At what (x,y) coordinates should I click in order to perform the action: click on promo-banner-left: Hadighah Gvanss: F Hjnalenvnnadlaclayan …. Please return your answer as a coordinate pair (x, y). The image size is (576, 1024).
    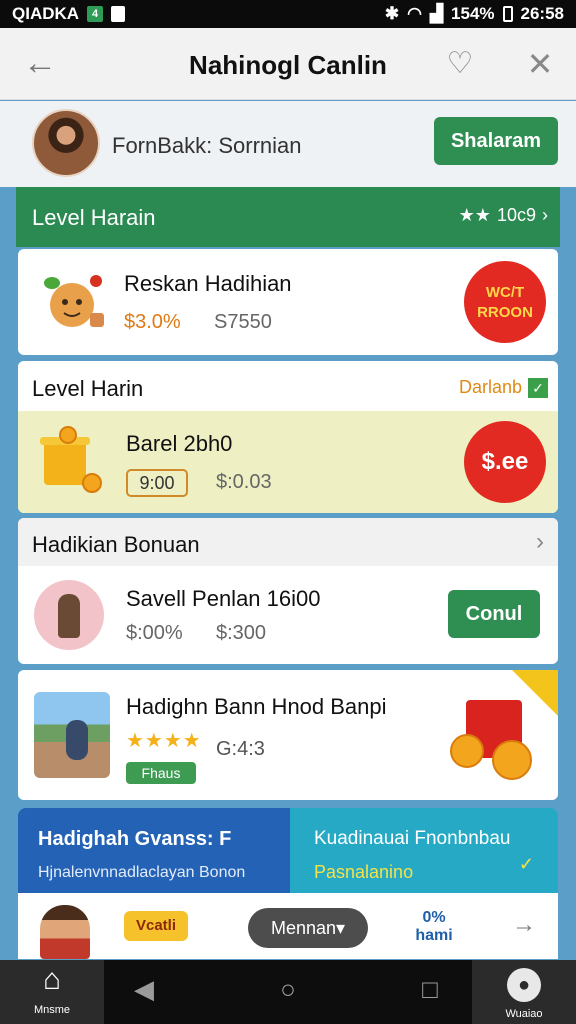
    Looking at the image, I should click on (154, 856).